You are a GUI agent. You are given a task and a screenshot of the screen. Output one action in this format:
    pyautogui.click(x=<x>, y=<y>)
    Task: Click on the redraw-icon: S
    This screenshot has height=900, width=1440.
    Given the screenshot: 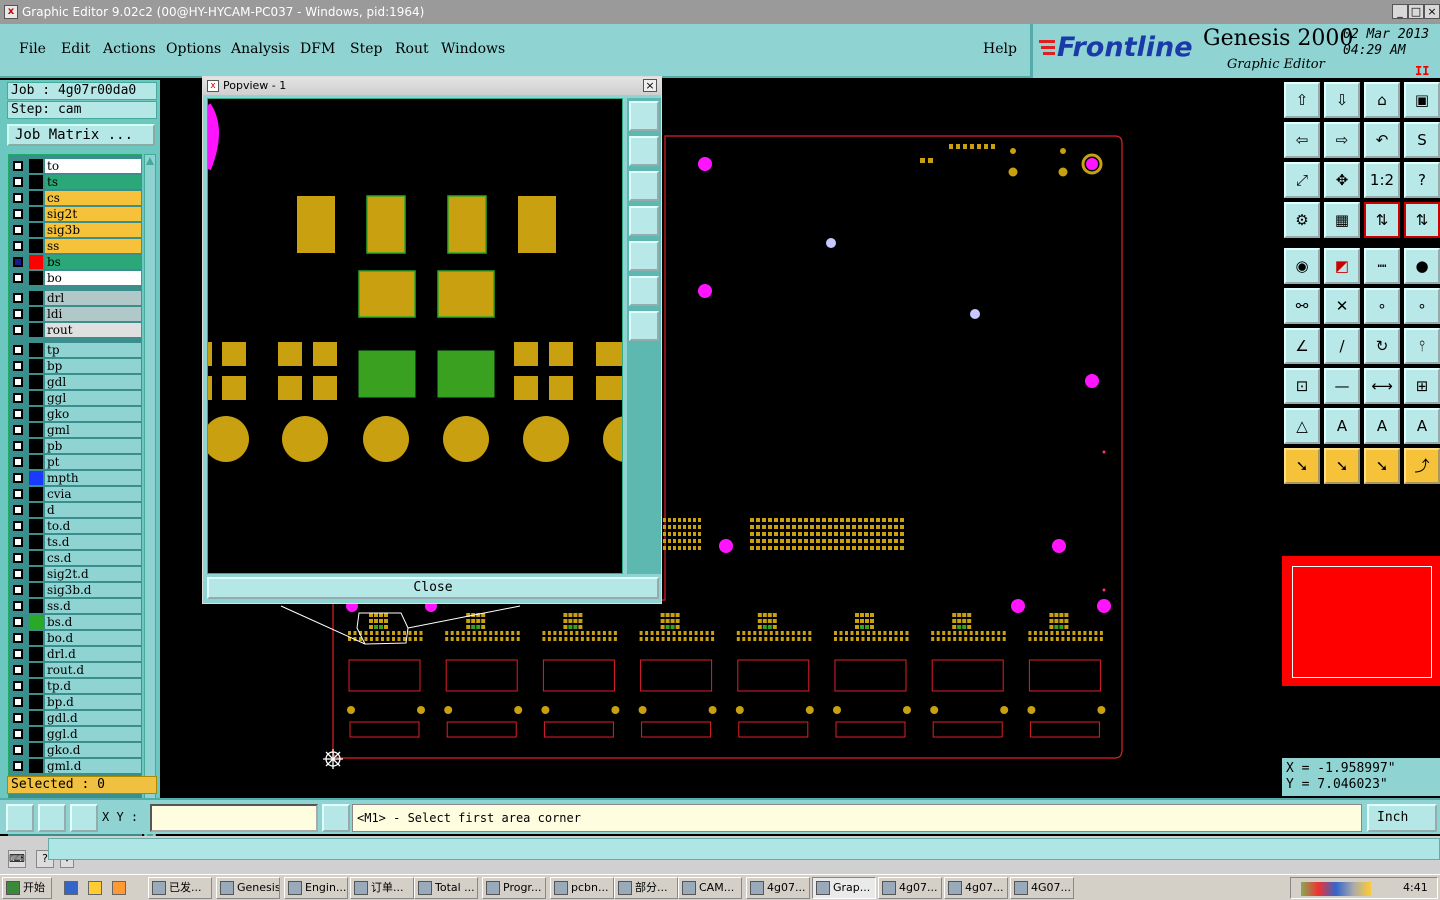 What is the action you would take?
    pyautogui.click(x=1422, y=140)
    